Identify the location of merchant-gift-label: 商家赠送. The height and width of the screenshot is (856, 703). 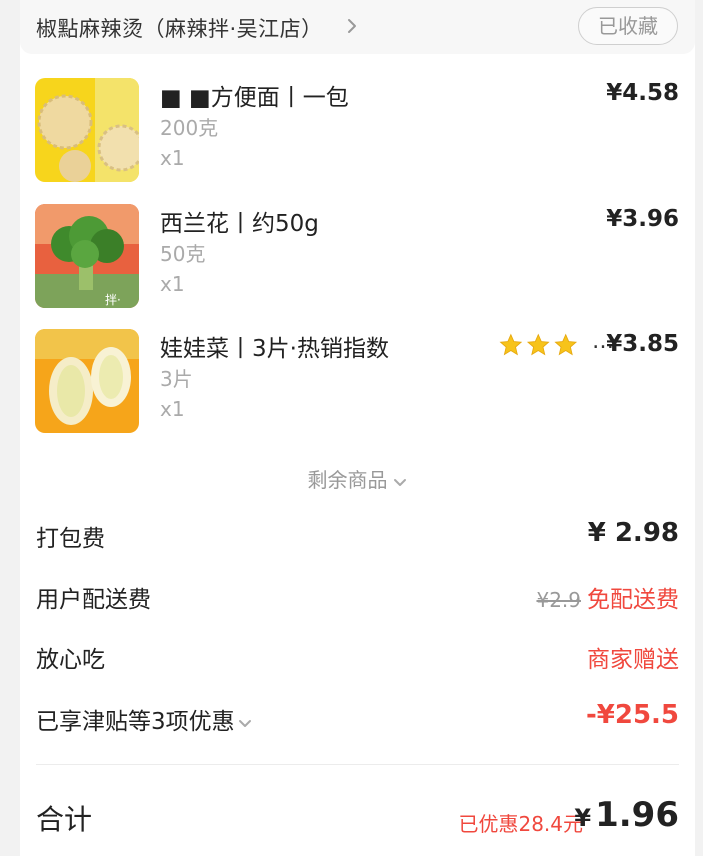
(633, 660).